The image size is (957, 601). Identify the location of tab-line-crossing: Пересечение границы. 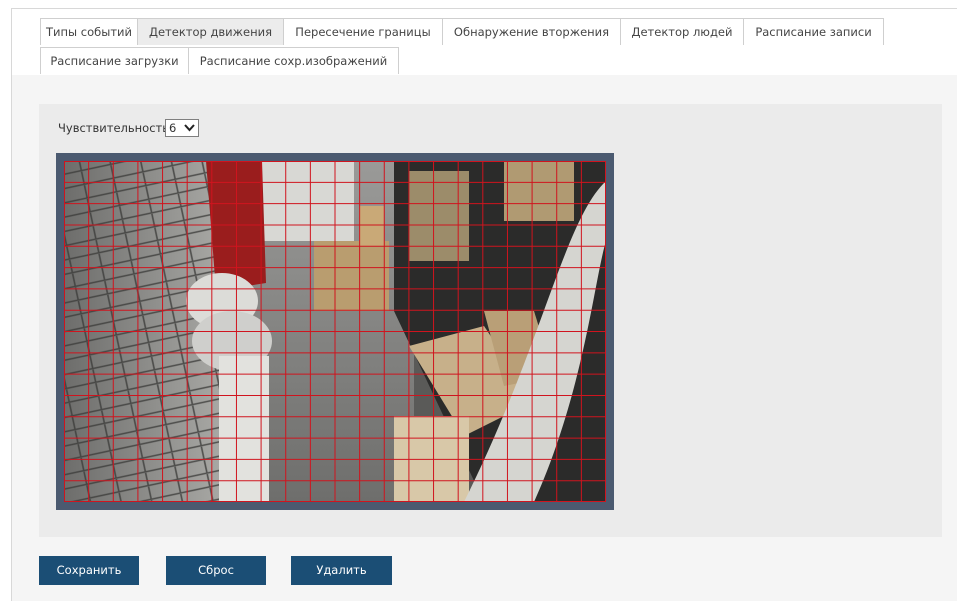
(363, 31).